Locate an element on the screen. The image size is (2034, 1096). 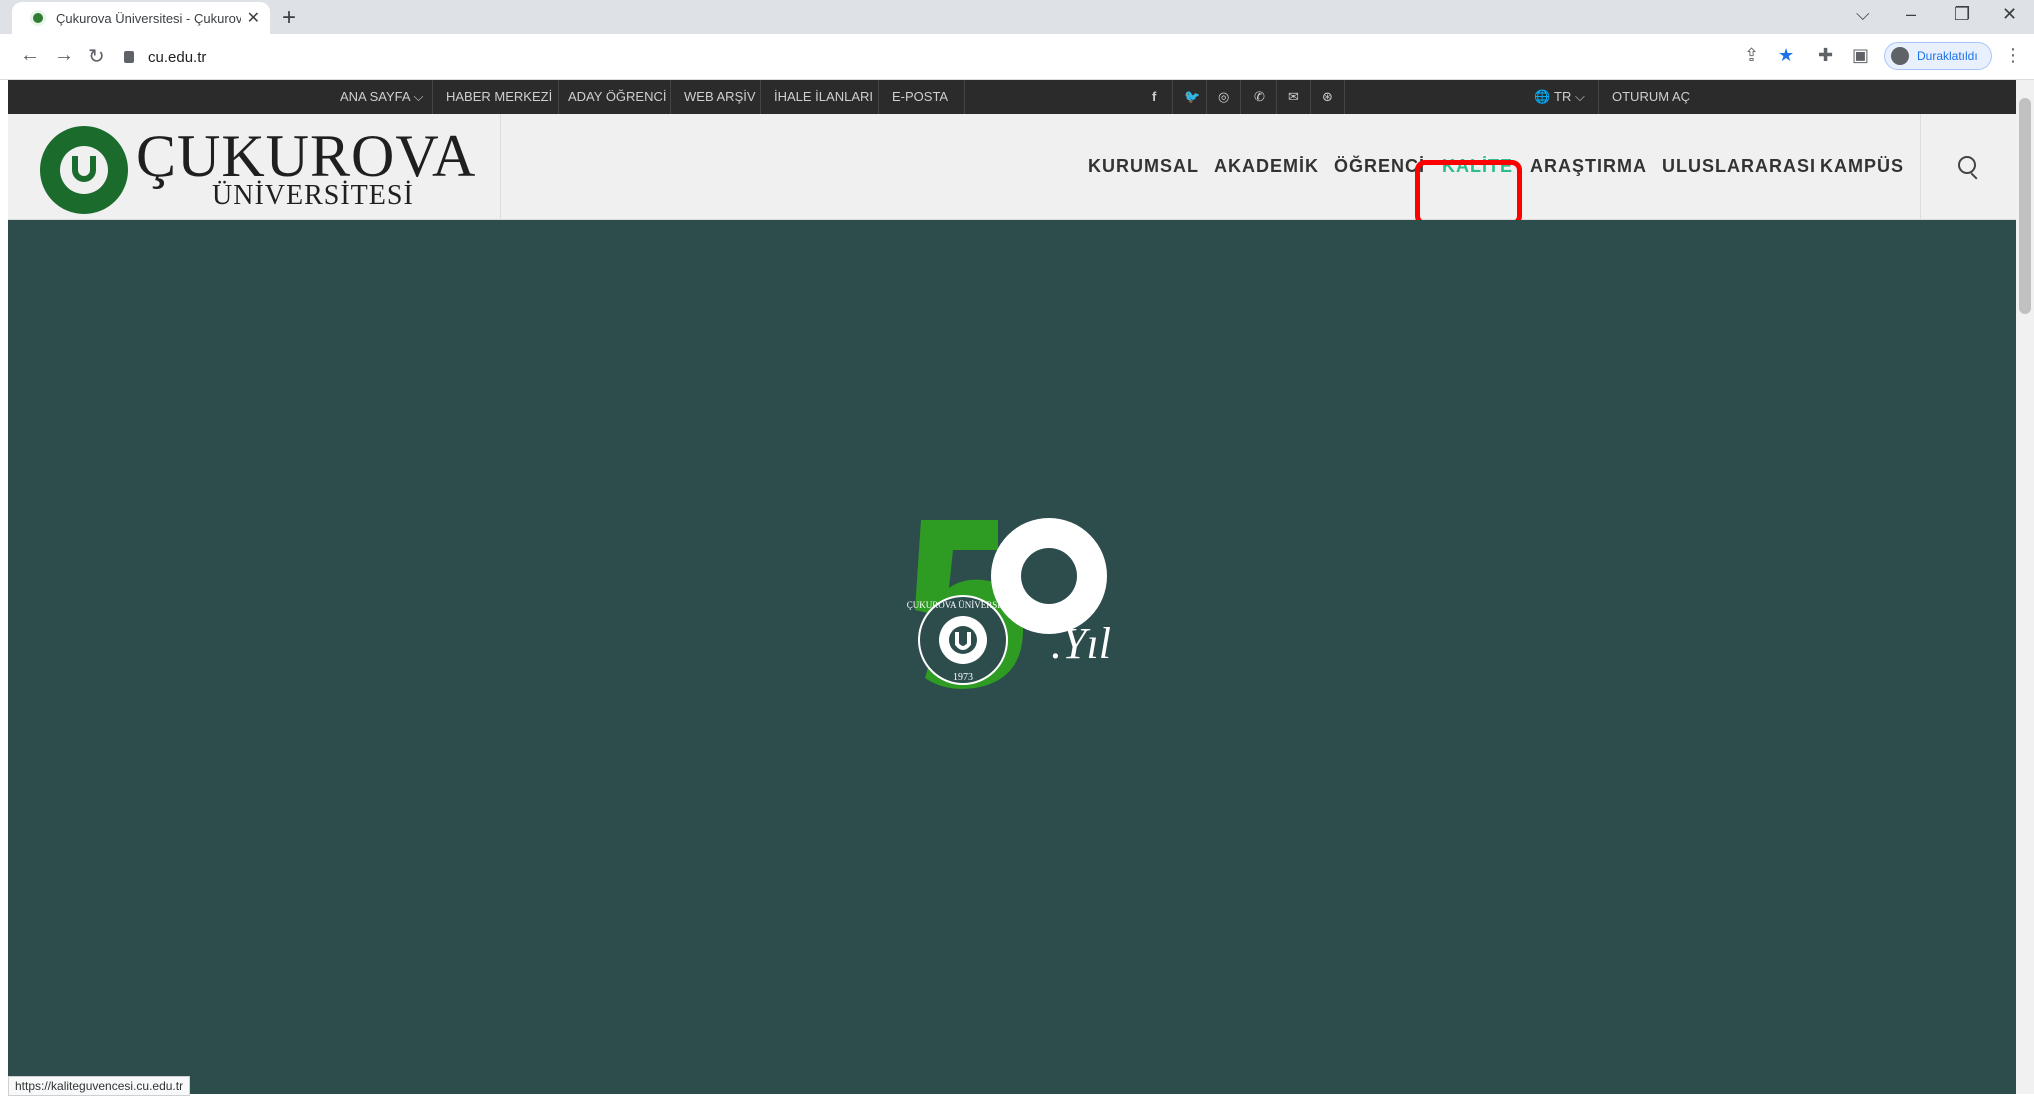
address-bar: cu.edu.tr is located at coordinates (919, 57).